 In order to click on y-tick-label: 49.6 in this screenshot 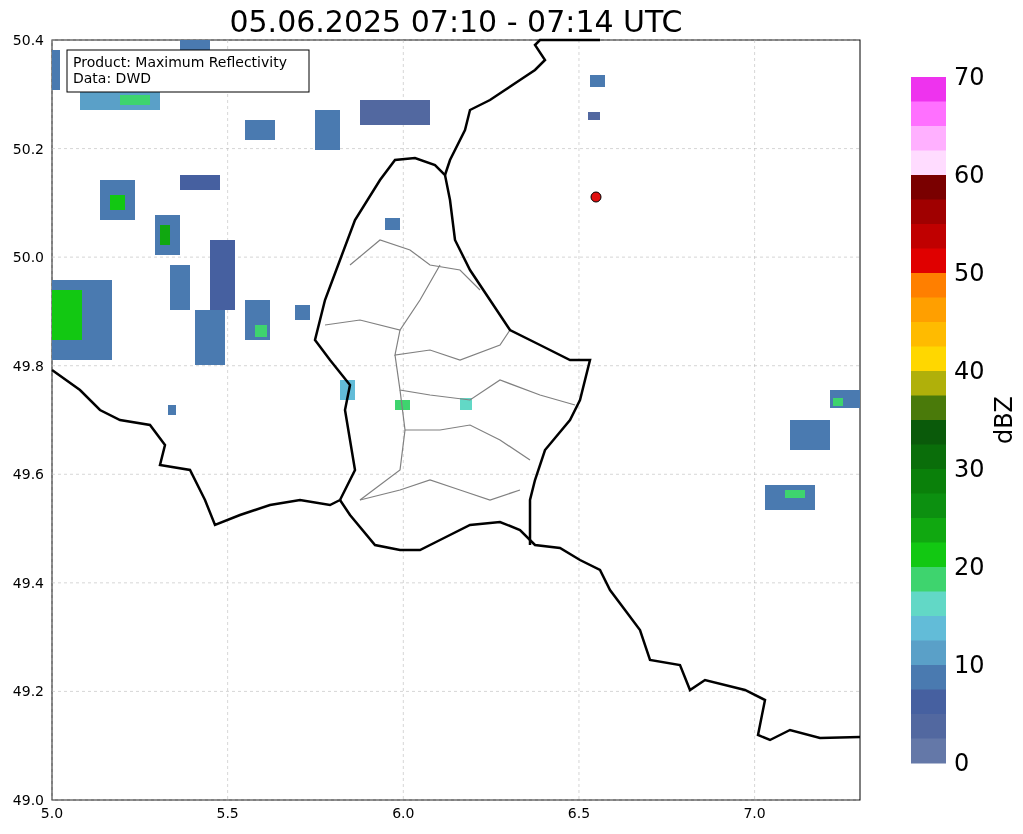, I will do `click(28, 474)`.